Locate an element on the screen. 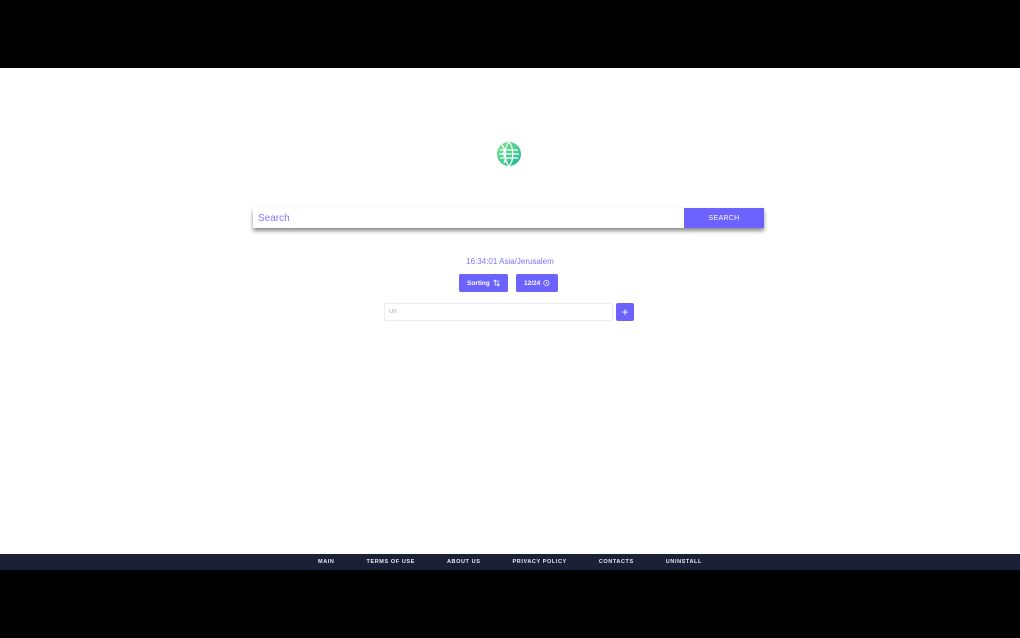  clock-icon is located at coordinates (546, 283).